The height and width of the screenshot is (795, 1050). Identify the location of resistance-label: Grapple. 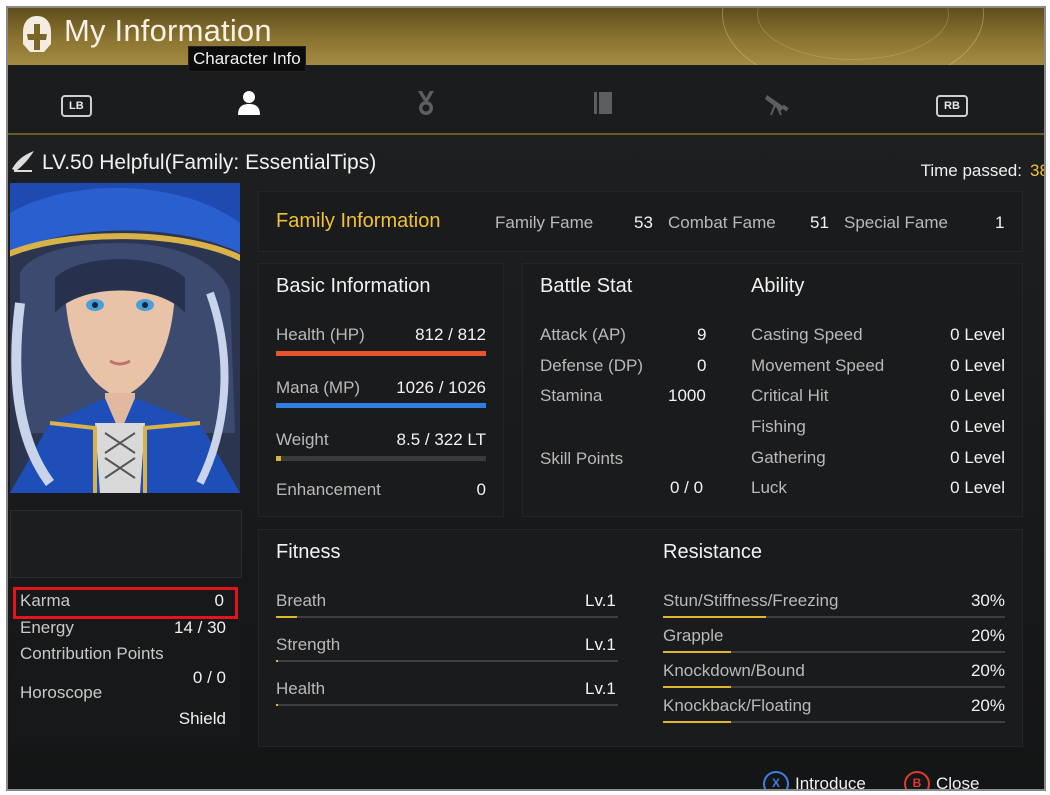
(693, 635).